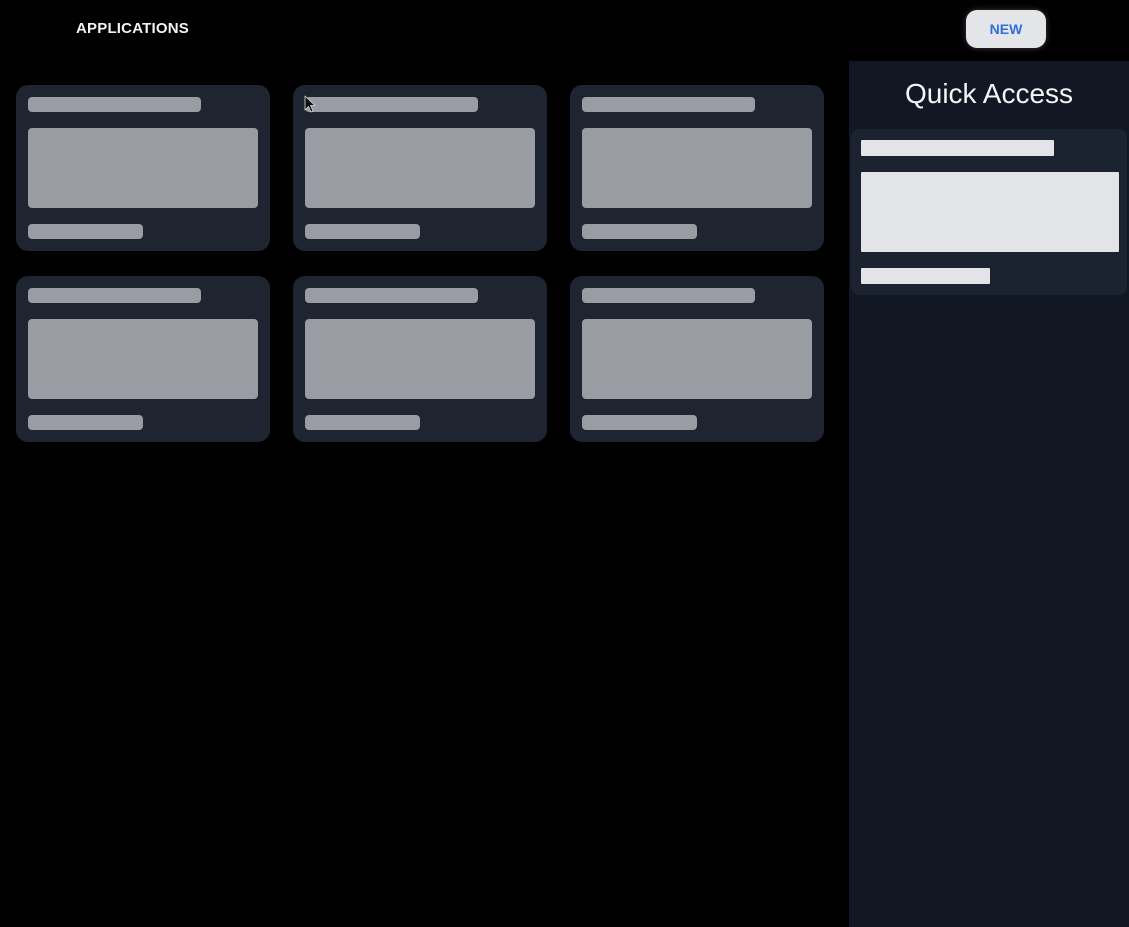 This screenshot has width=1129, height=927. What do you see at coordinates (1006, 29) in the screenshot?
I see `new-button: NEW` at bounding box center [1006, 29].